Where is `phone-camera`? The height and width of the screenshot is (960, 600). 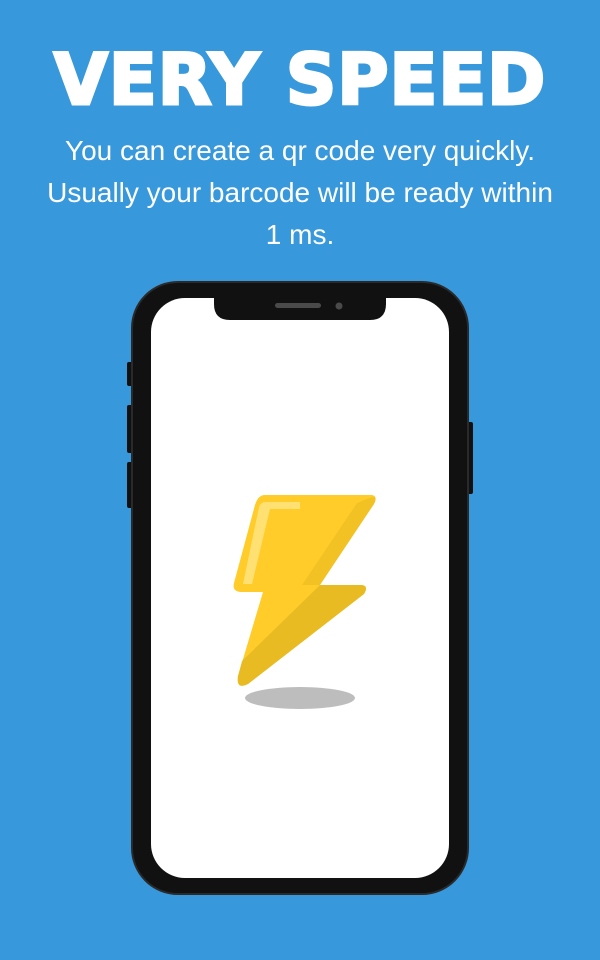 phone-camera is located at coordinates (339, 306).